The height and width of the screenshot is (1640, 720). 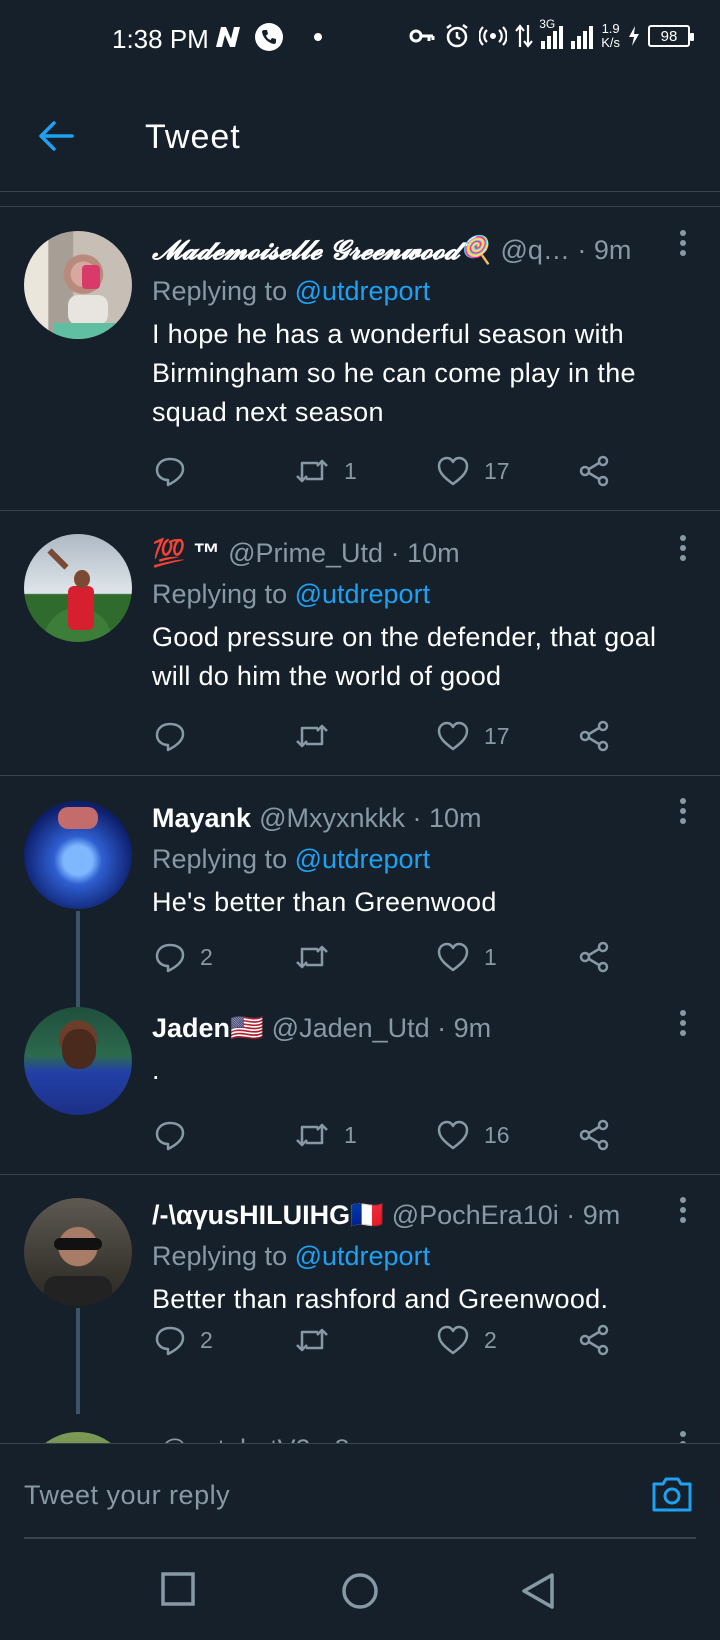 I want to click on tweet-item: @notabotV2 · 8m, so click(x=360, y=1423).